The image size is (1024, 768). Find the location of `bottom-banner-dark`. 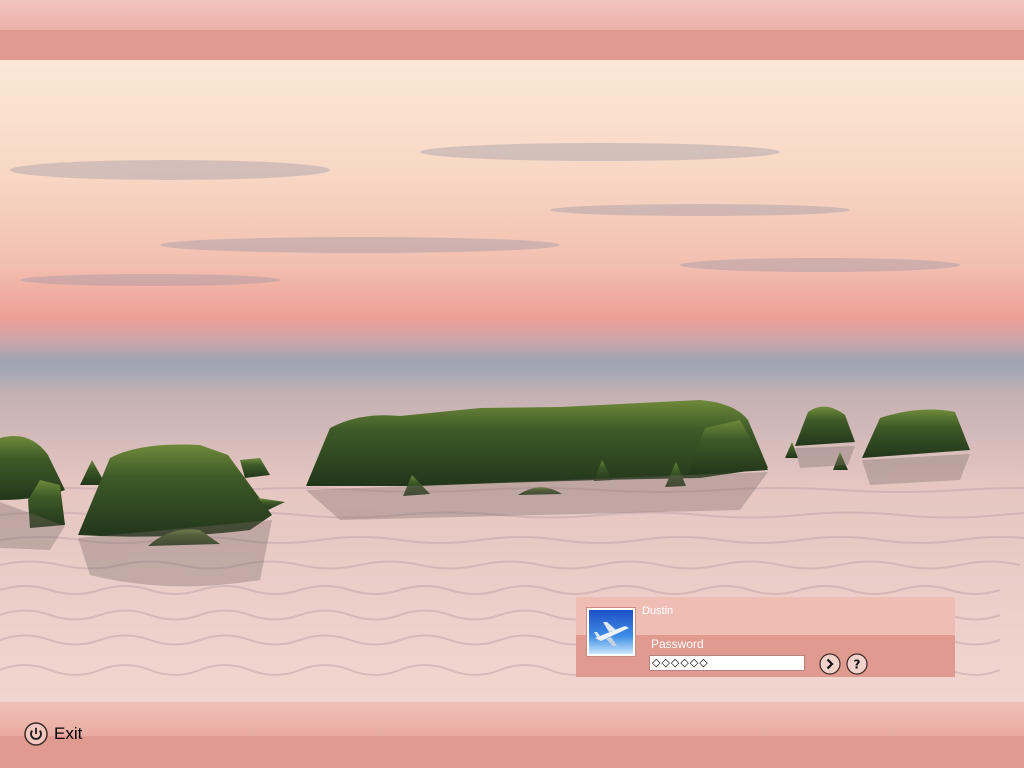

bottom-banner-dark is located at coordinates (512, 752).